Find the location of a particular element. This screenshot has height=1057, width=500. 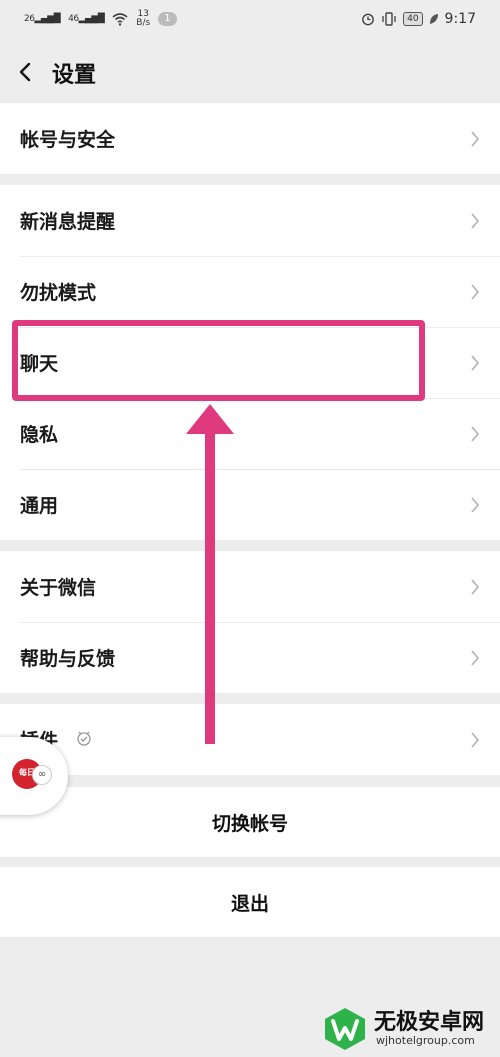

status-left: 26▂▄▆█ 46▂▄▆█ 13 B/s 1 is located at coordinates (100, 19).